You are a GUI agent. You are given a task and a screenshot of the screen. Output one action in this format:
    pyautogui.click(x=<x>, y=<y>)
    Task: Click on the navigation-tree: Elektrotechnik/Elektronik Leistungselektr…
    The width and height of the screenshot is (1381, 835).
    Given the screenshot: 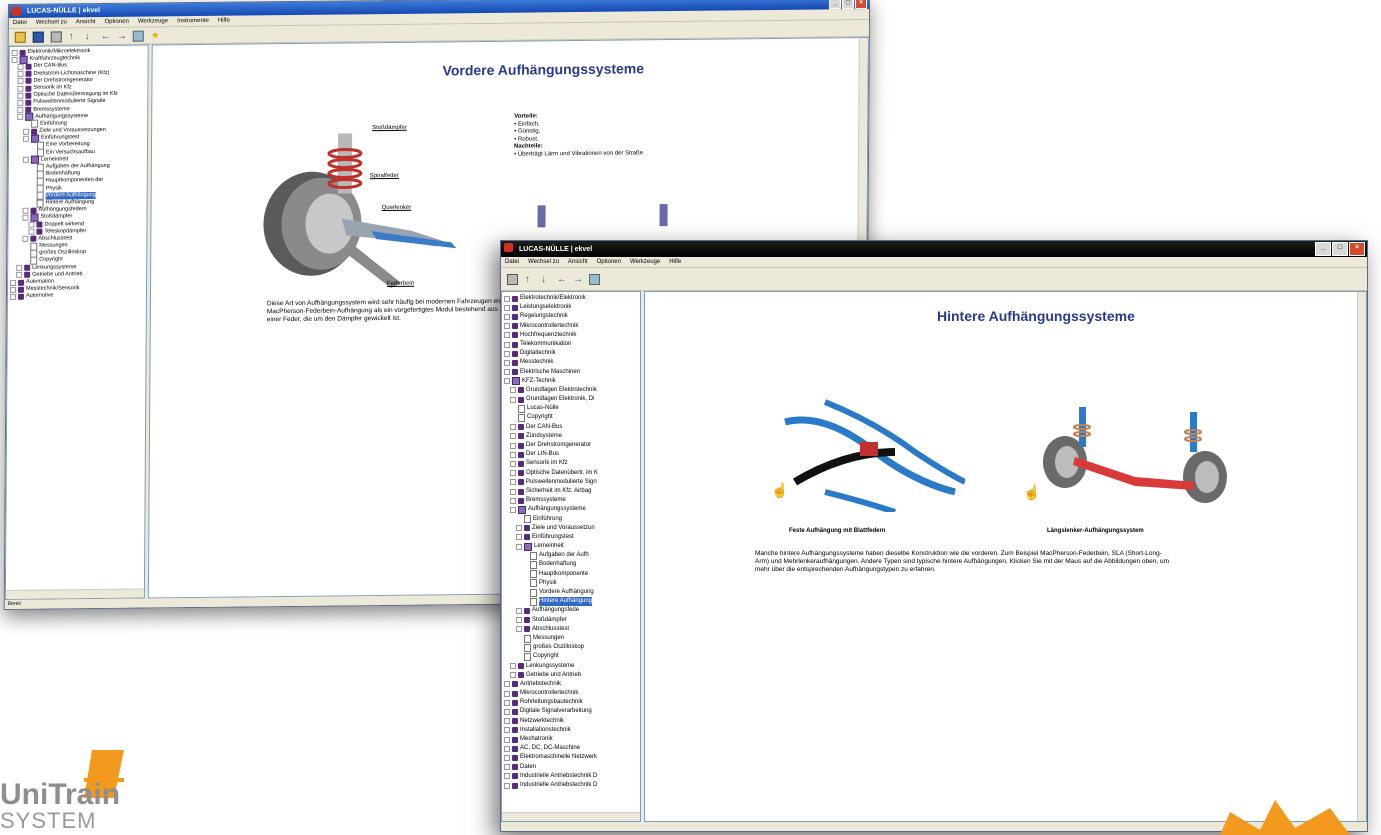 What is the action you would take?
    pyautogui.click(x=571, y=556)
    